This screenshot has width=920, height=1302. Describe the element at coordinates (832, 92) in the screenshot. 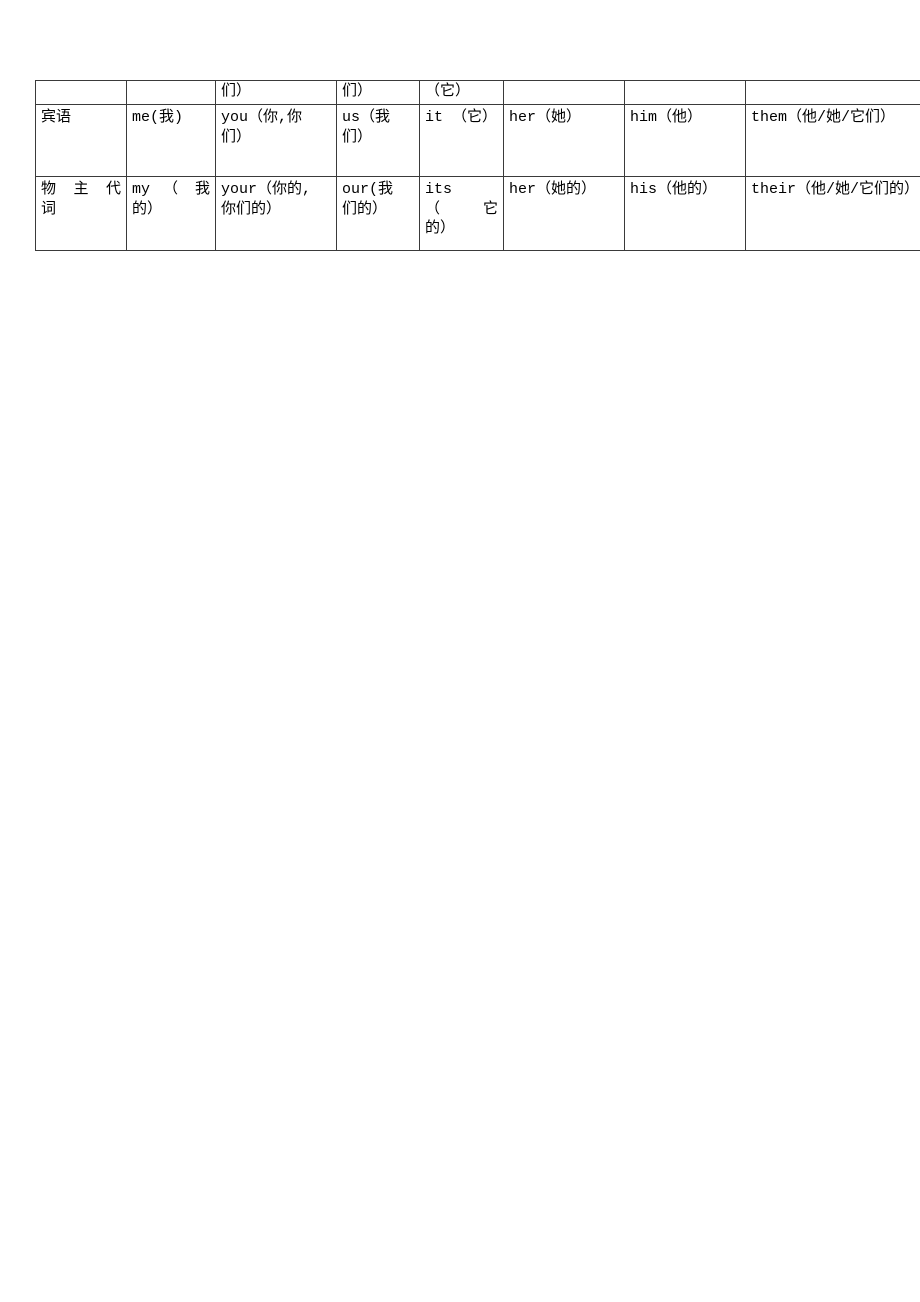

I see `cell-continued-third-person-plural` at that location.